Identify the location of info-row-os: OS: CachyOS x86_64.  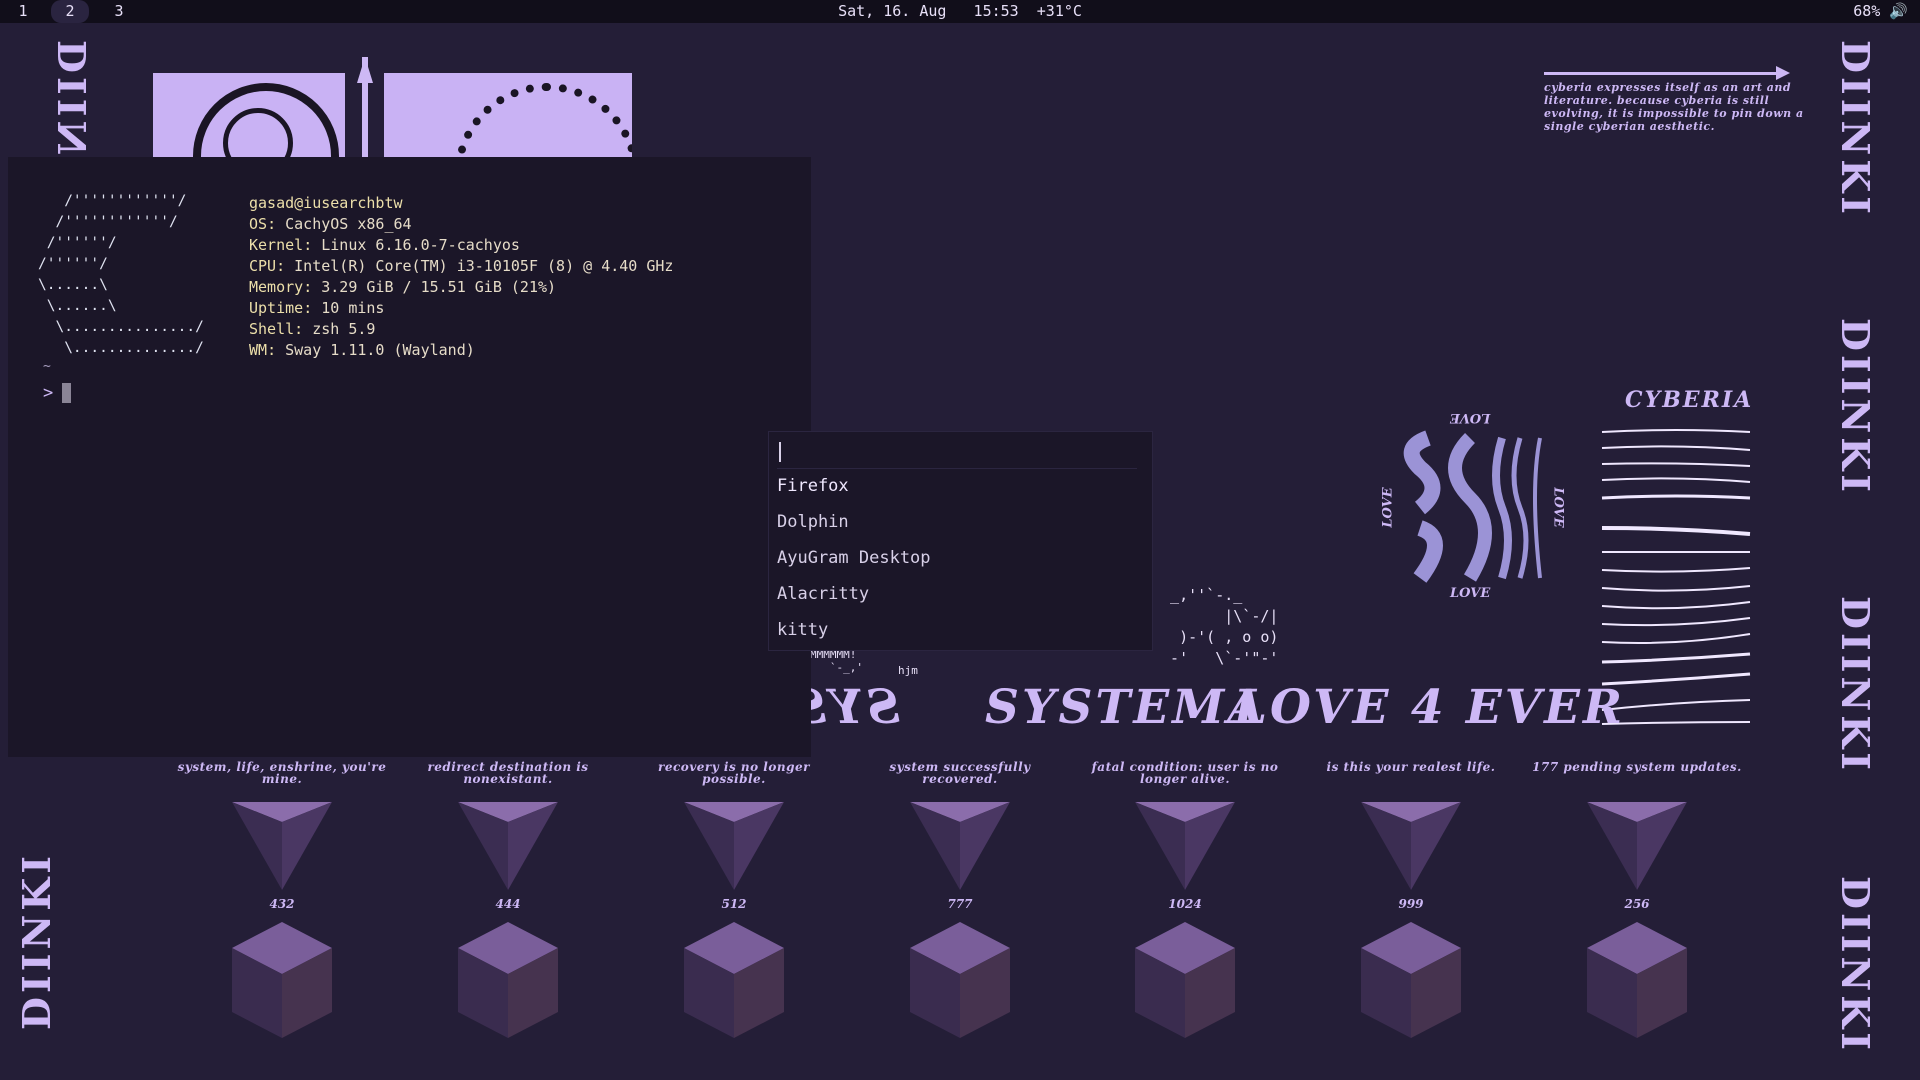
(330, 224).